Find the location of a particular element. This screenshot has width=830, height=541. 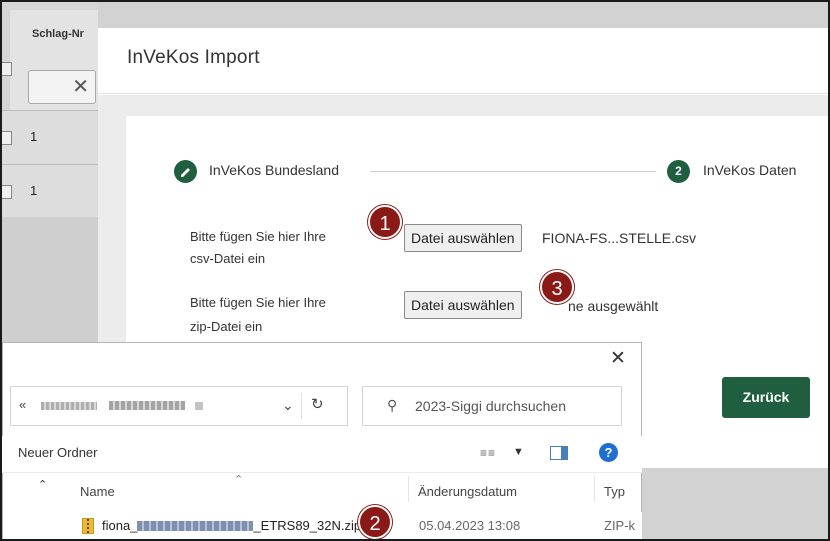

zip-file-choose-button: Datei auswählen is located at coordinates (463, 305).